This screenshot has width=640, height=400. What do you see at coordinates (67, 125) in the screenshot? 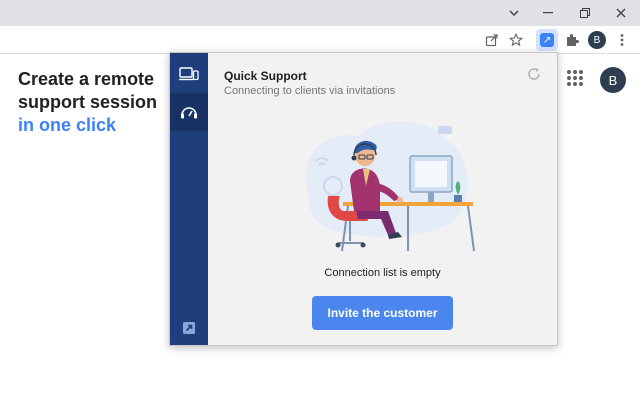
I see `headline-accent: in one click` at bounding box center [67, 125].